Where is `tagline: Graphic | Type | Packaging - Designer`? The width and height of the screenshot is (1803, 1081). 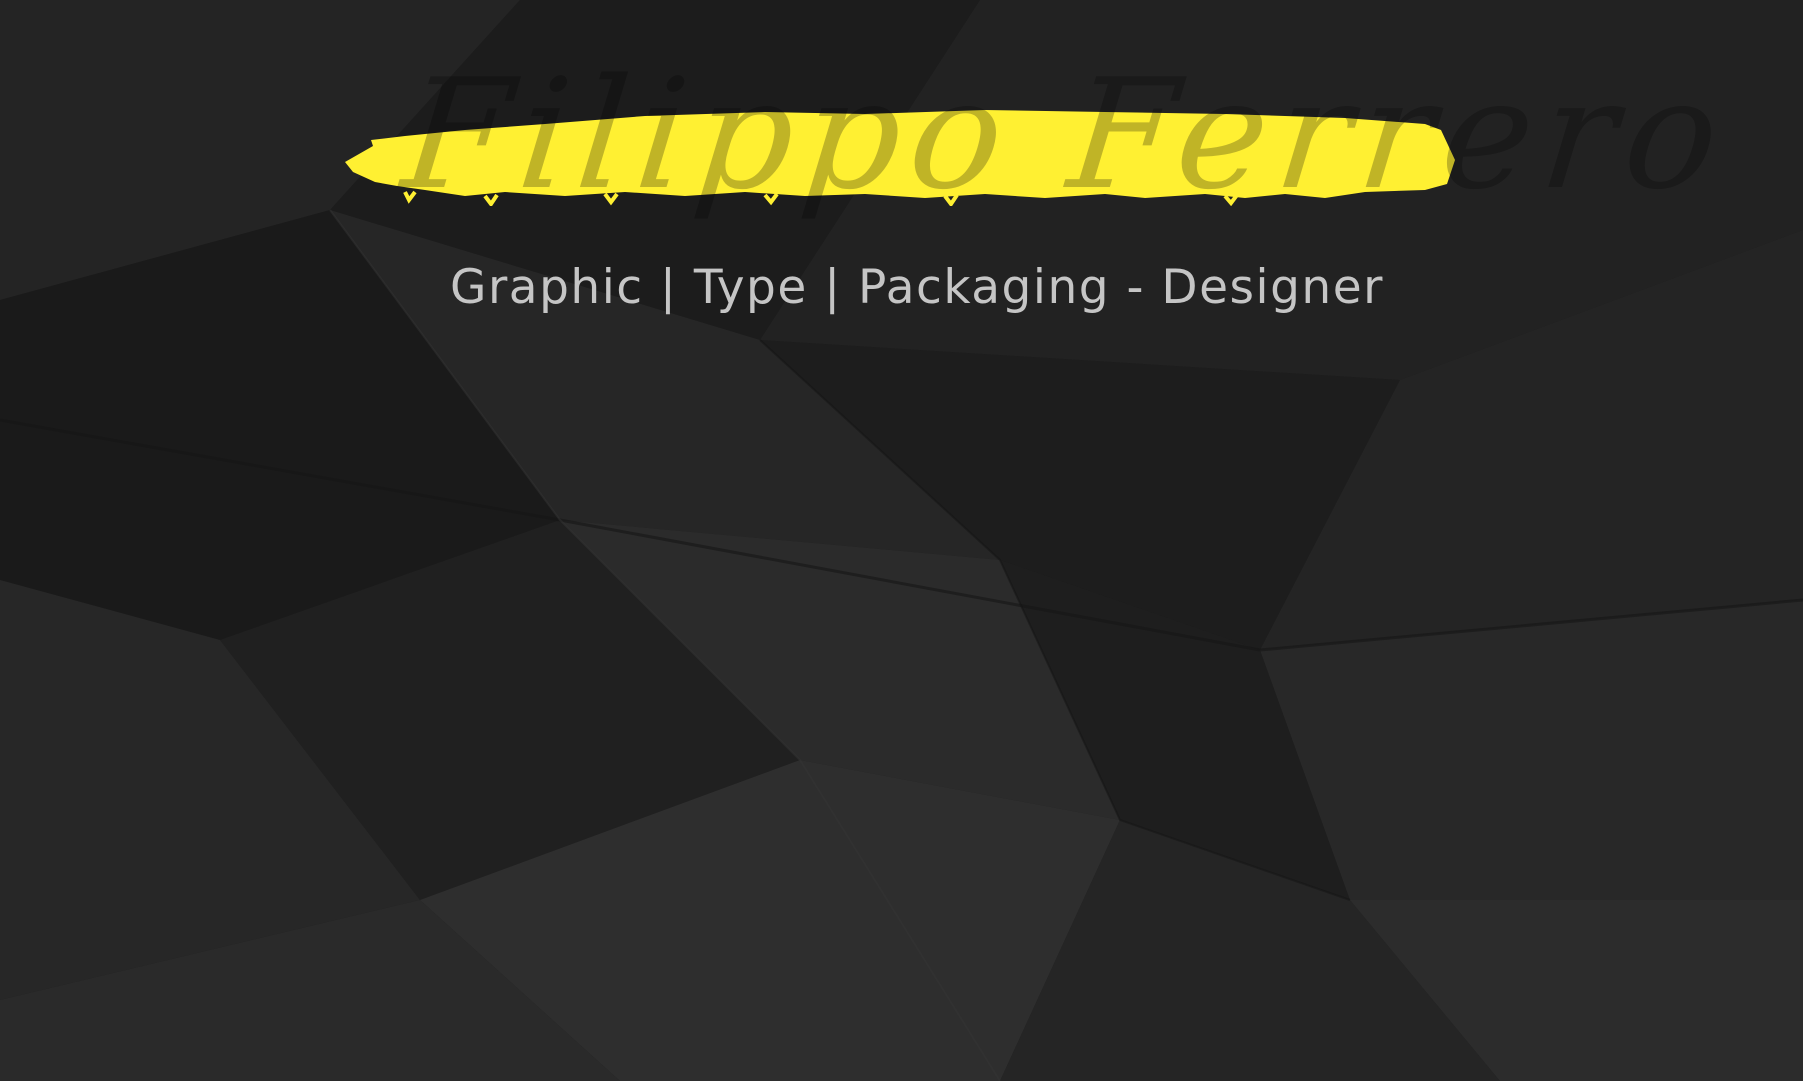 tagline: Graphic | Type | Packaging - Designer is located at coordinates (917, 287).